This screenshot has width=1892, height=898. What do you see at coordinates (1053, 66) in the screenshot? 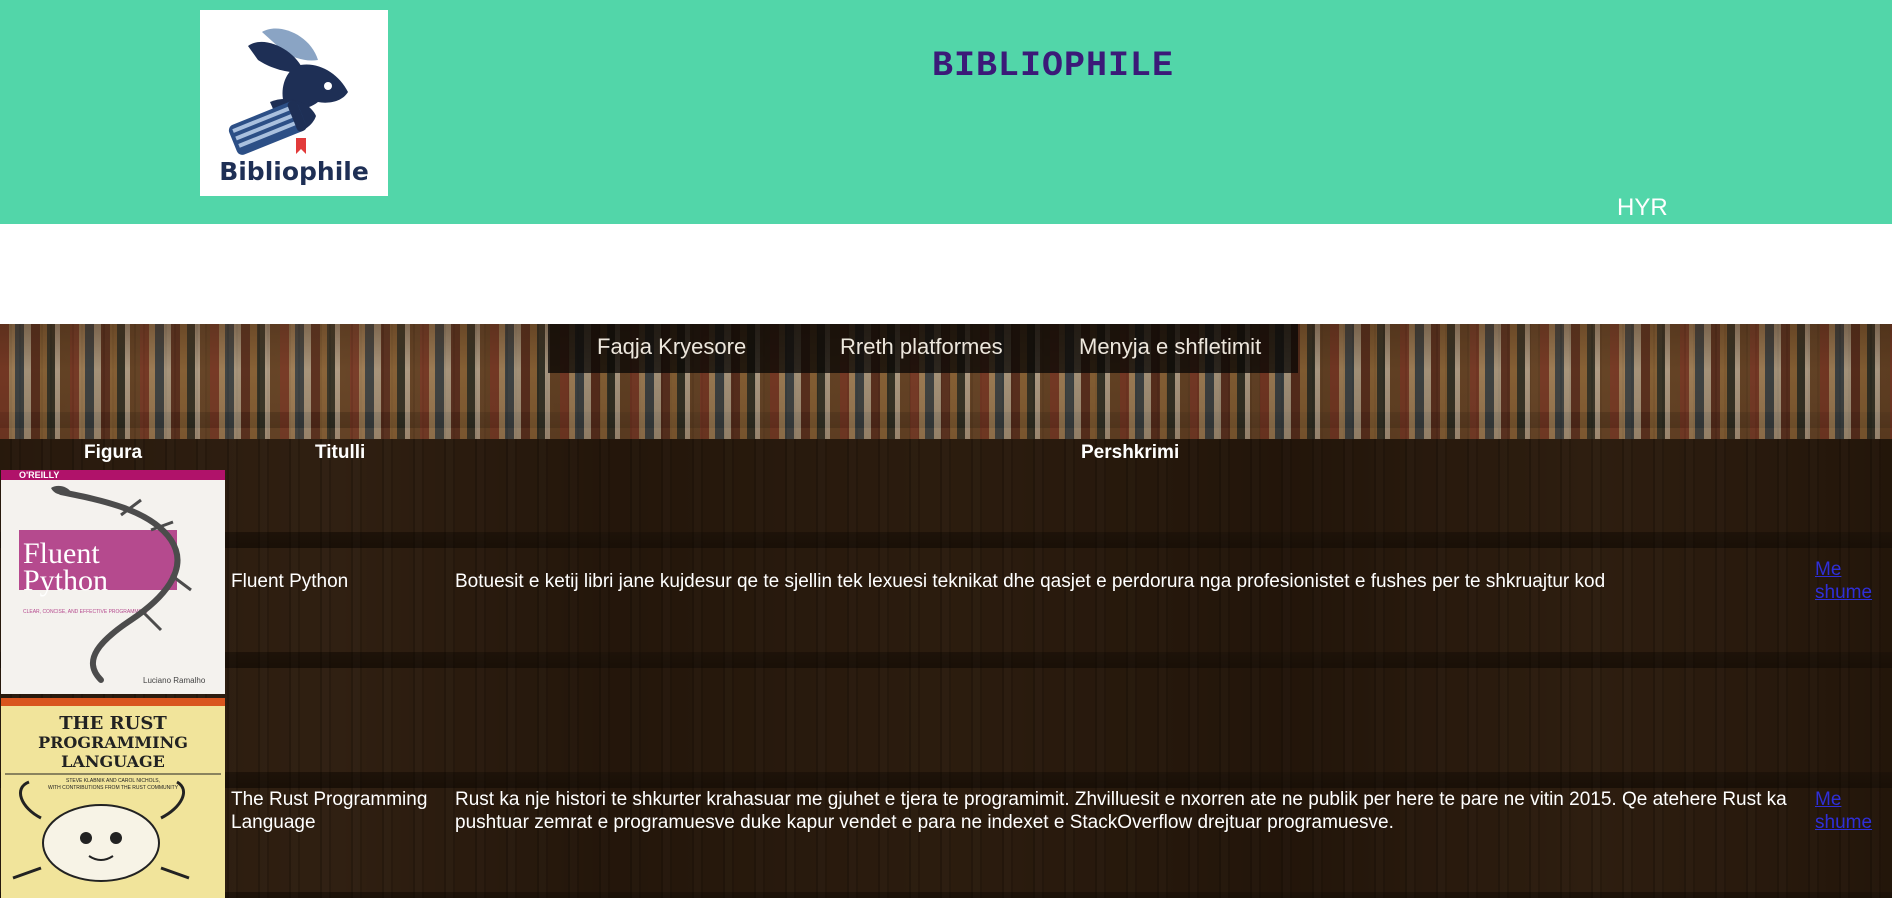
I see `site-title: BIBLIOPHILE` at bounding box center [1053, 66].